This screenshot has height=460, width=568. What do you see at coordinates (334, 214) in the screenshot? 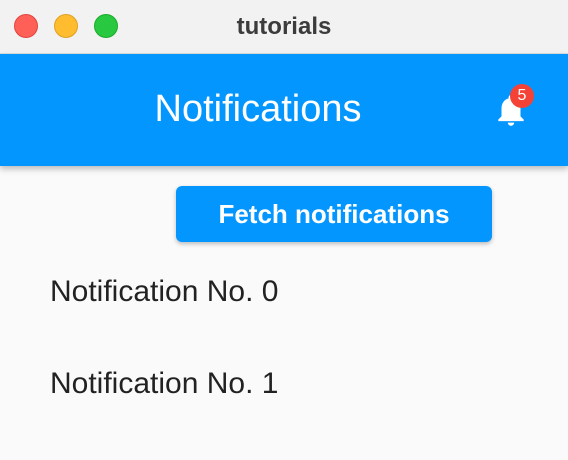
I see `fetch-notifications-button: Fetch notifications` at bounding box center [334, 214].